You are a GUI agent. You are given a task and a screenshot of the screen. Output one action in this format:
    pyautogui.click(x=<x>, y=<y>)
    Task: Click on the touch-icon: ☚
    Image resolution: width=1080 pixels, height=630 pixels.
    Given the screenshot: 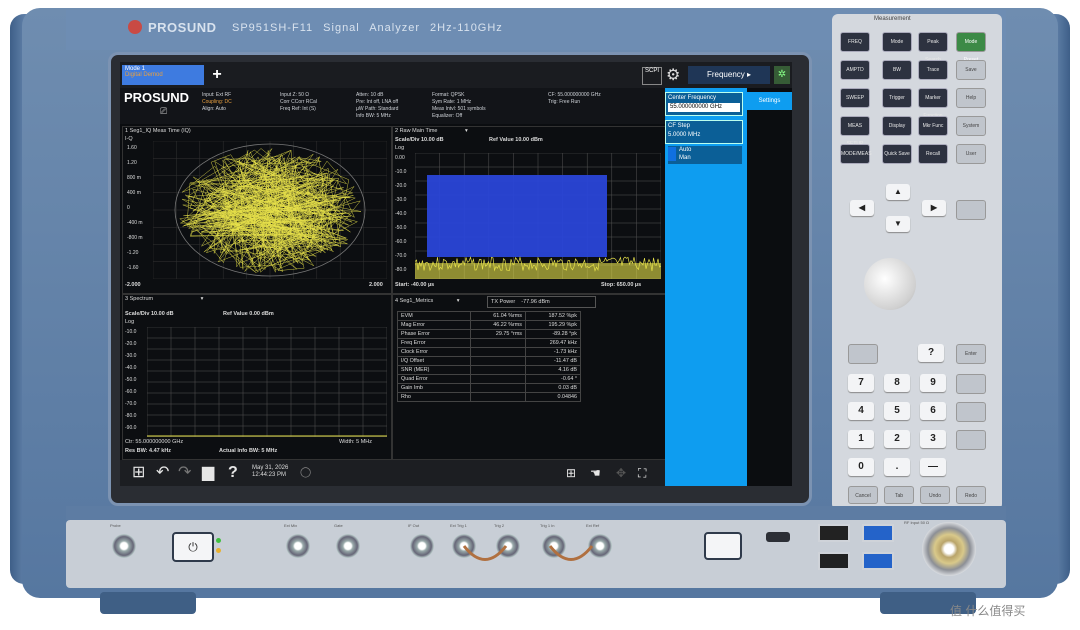 What is the action you would take?
    pyautogui.click(x=595, y=473)
    